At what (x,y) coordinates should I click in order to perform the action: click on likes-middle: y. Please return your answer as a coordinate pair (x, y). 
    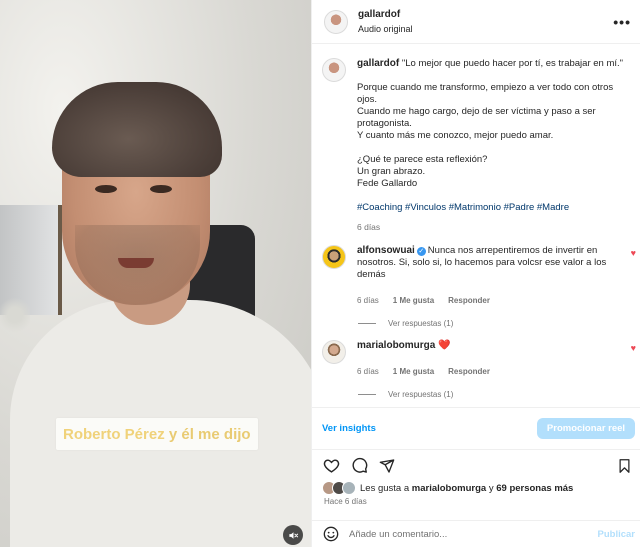
    Looking at the image, I should click on (491, 488).